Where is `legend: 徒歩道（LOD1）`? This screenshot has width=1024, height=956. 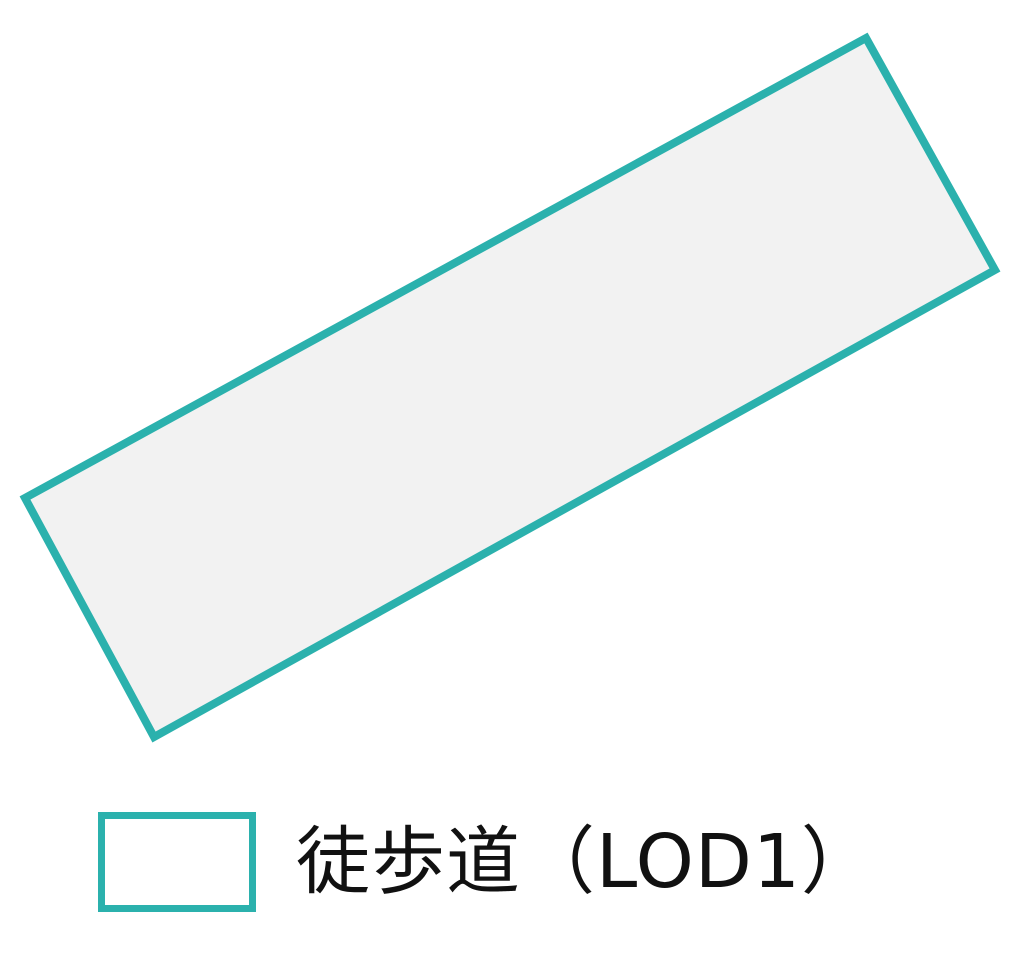
legend: 徒歩道（LOD1） is located at coordinates (487, 862).